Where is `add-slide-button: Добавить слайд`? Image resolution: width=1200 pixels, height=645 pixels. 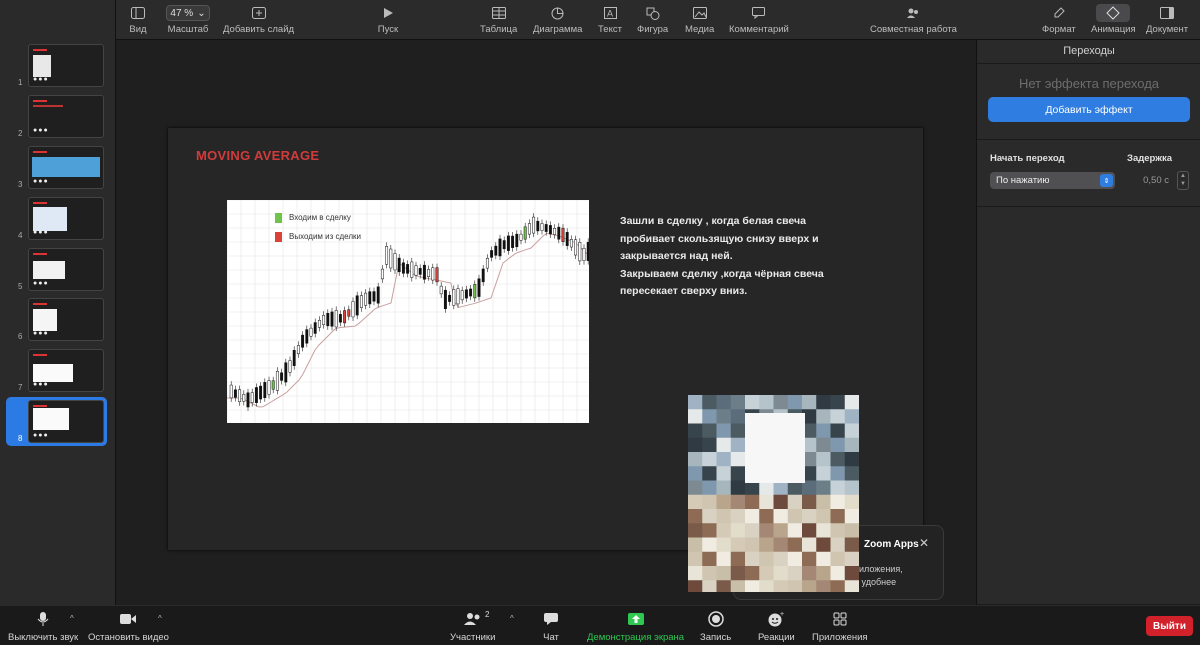
add-slide-button: Добавить слайд is located at coordinates (258, 19).